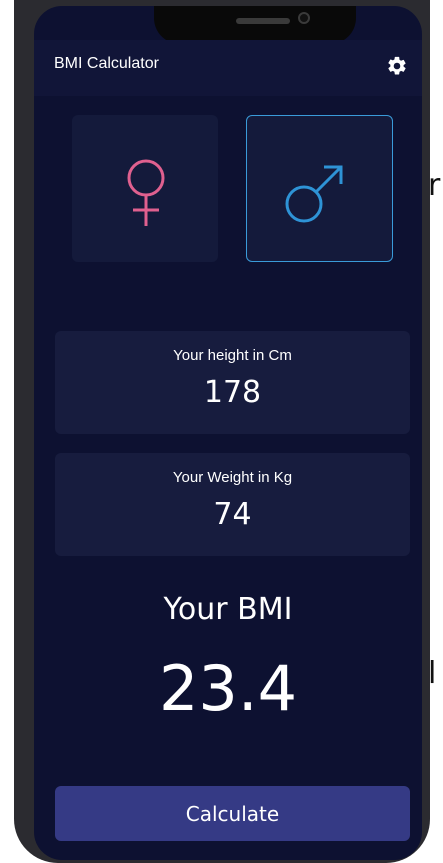  What do you see at coordinates (232, 813) in the screenshot?
I see `calculate-button: Calculate` at bounding box center [232, 813].